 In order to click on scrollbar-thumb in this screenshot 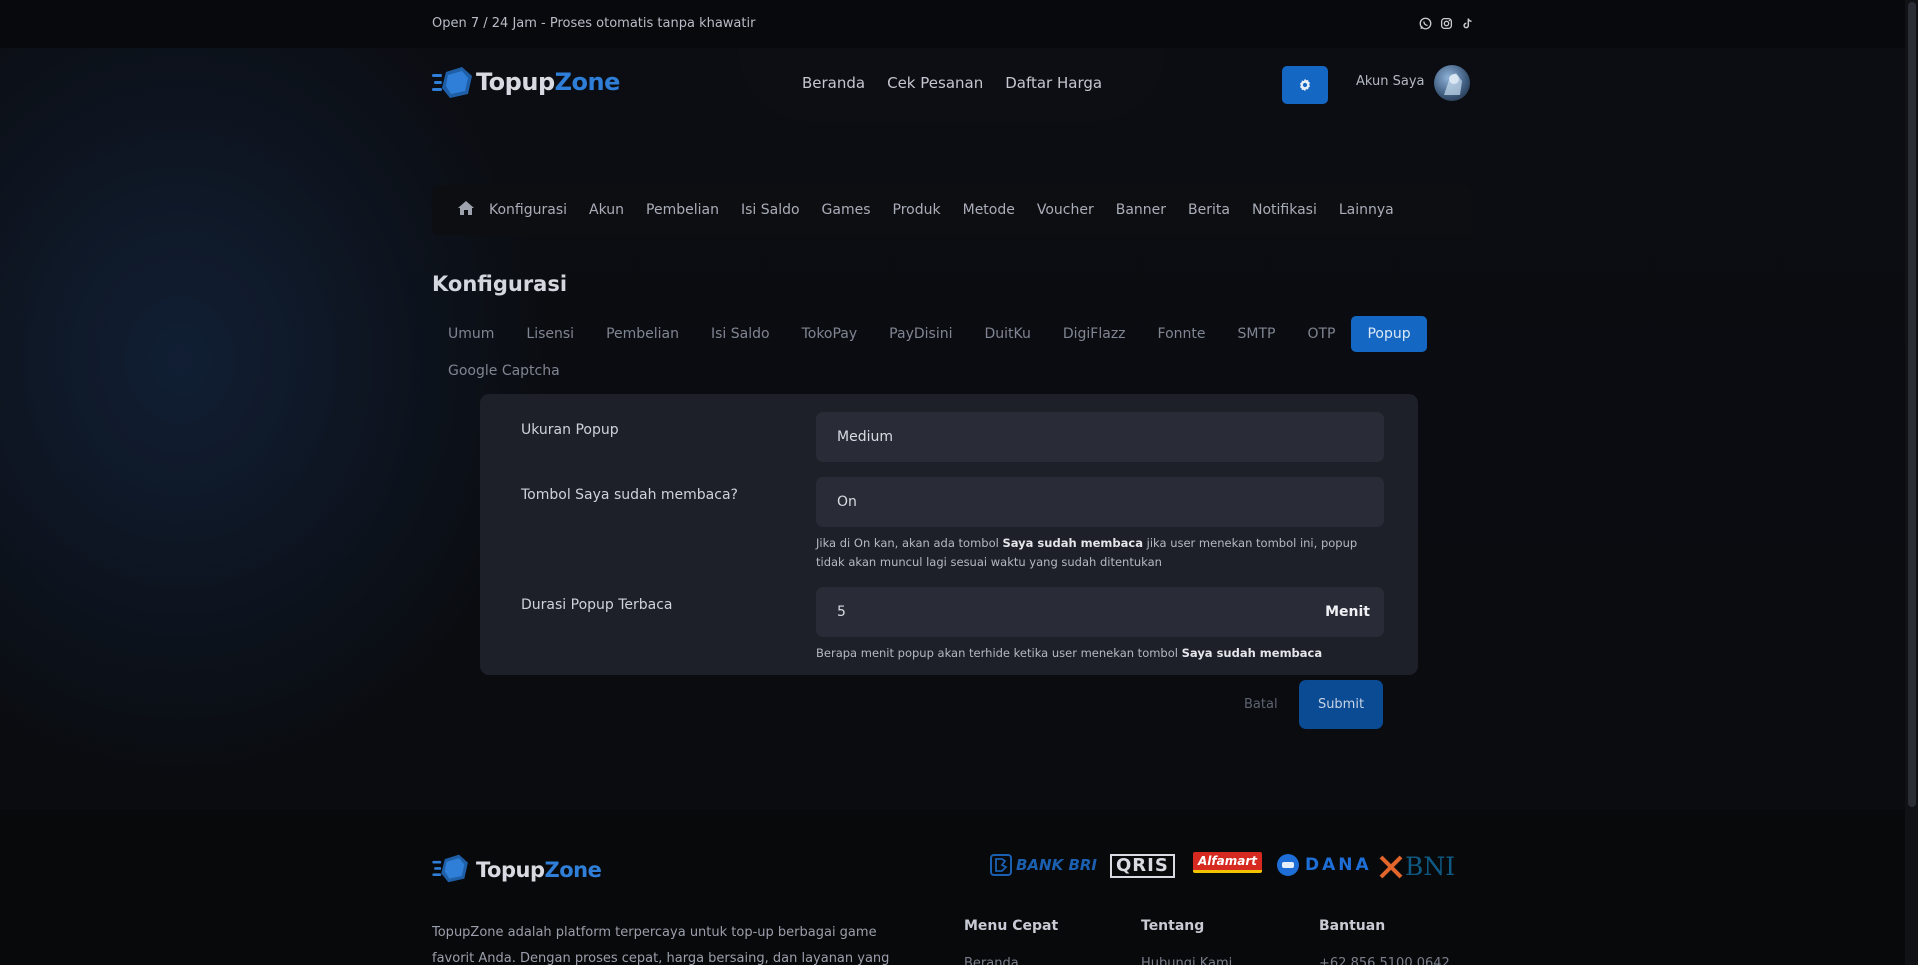, I will do `click(1912, 404)`.